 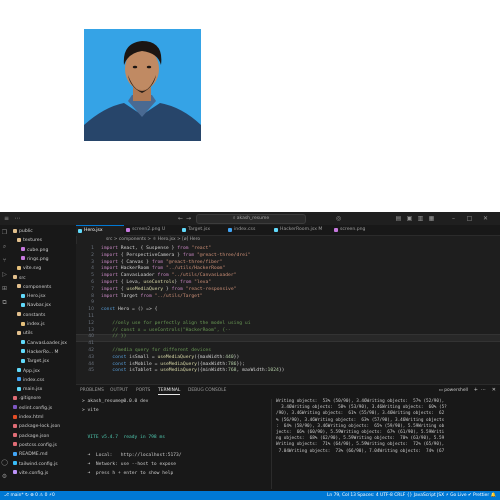 What do you see at coordinates (156, 249) in the screenshot?
I see `code-line: import React, { Suspense } from "react"` at bounding box center [156, 249].